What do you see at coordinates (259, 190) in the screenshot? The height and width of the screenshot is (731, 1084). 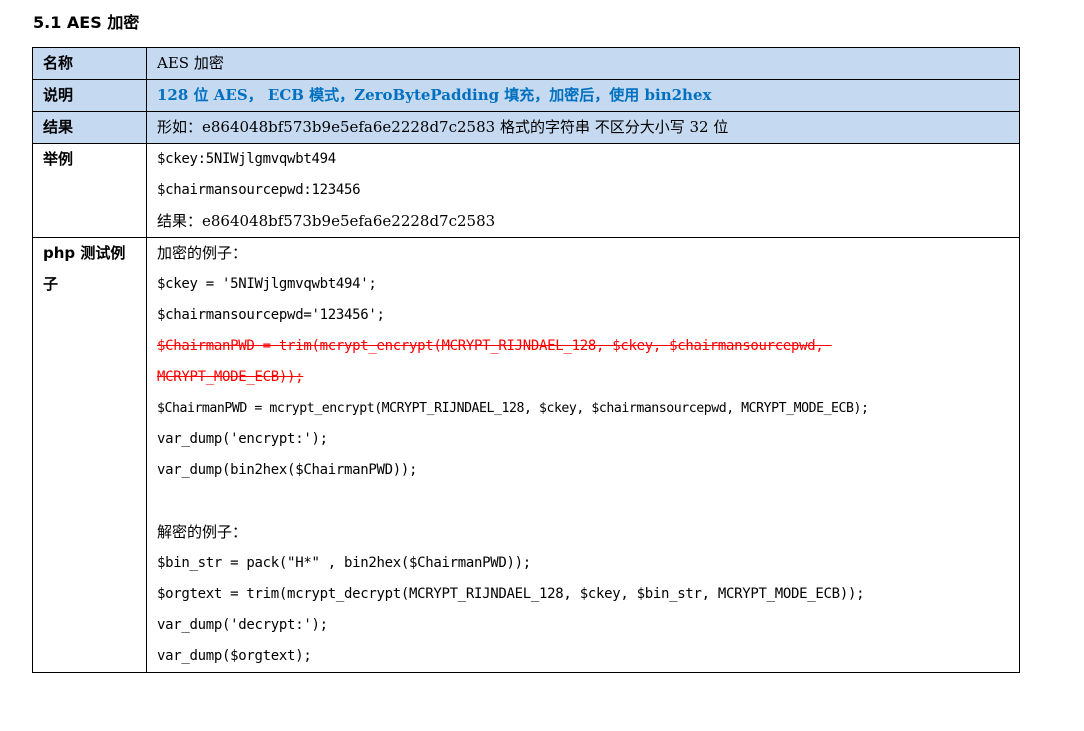 I see `example-line-pwd: $chairmansourcepwd:123456` at bounding box center [259, 190].